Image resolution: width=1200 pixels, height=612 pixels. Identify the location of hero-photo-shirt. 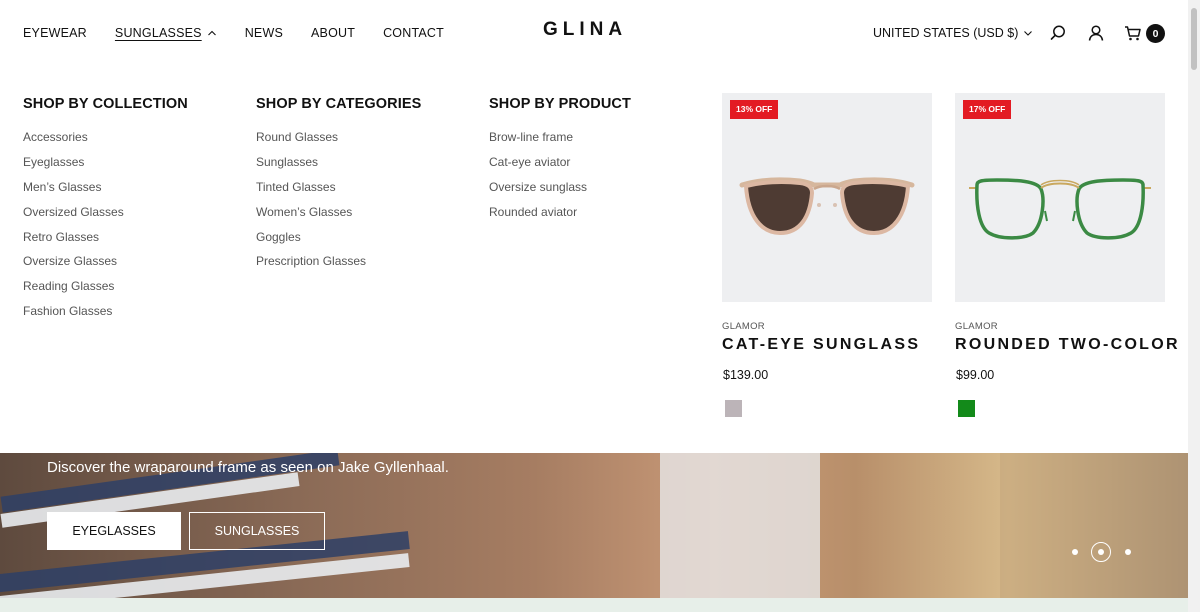
(740, 525).